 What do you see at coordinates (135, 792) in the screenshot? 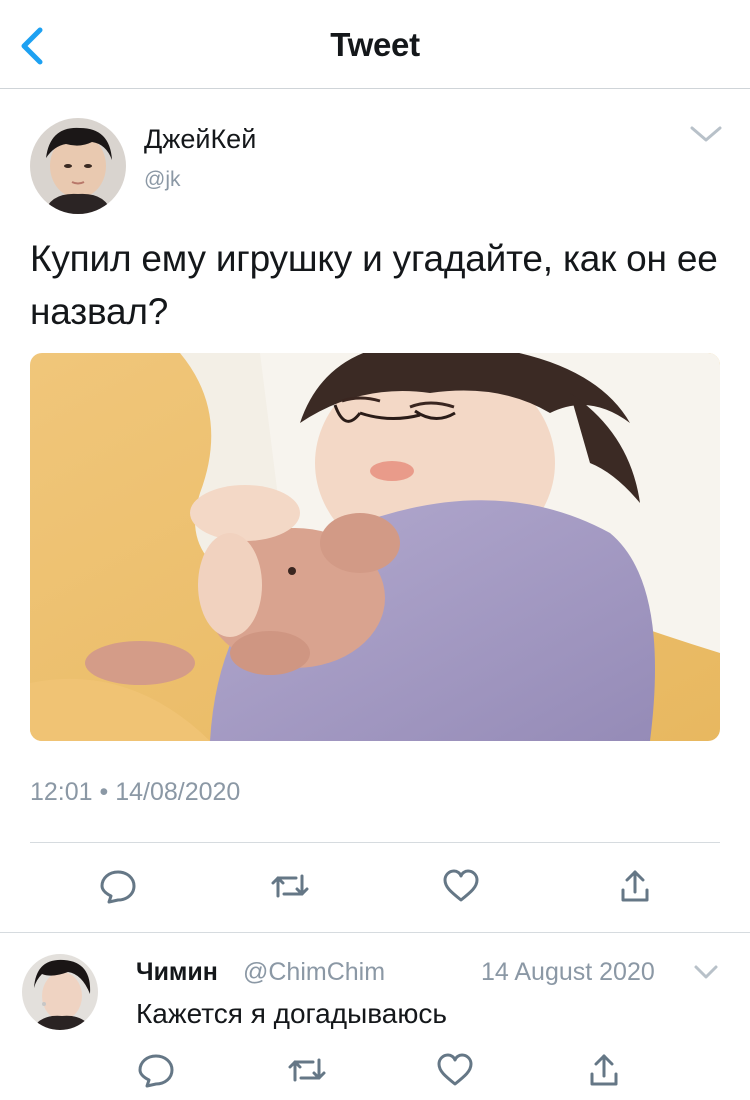
I see `tweet-timestamp: 12:01 • 14/08/2020` at bounding box center [135, 792].